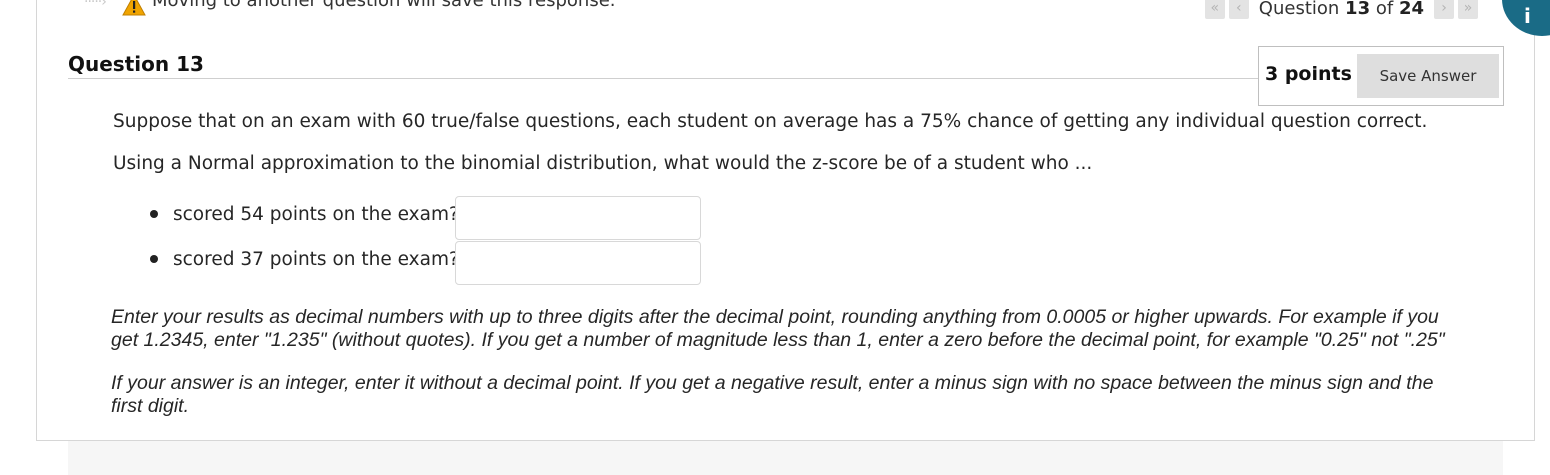  I want to click on points-label: 3 points, so click(1308, 74).